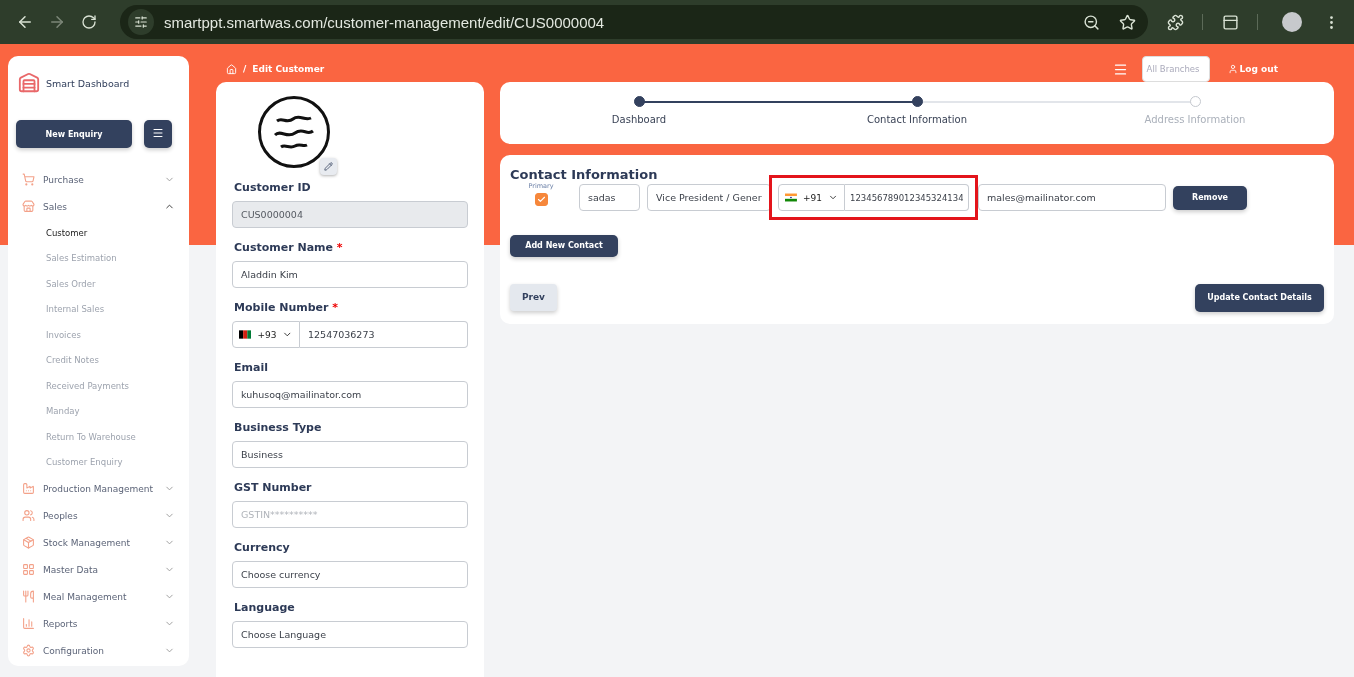 This screenshot has width=1354, height=677. I want to click on menu-item: Master Data, so click(102, 569).